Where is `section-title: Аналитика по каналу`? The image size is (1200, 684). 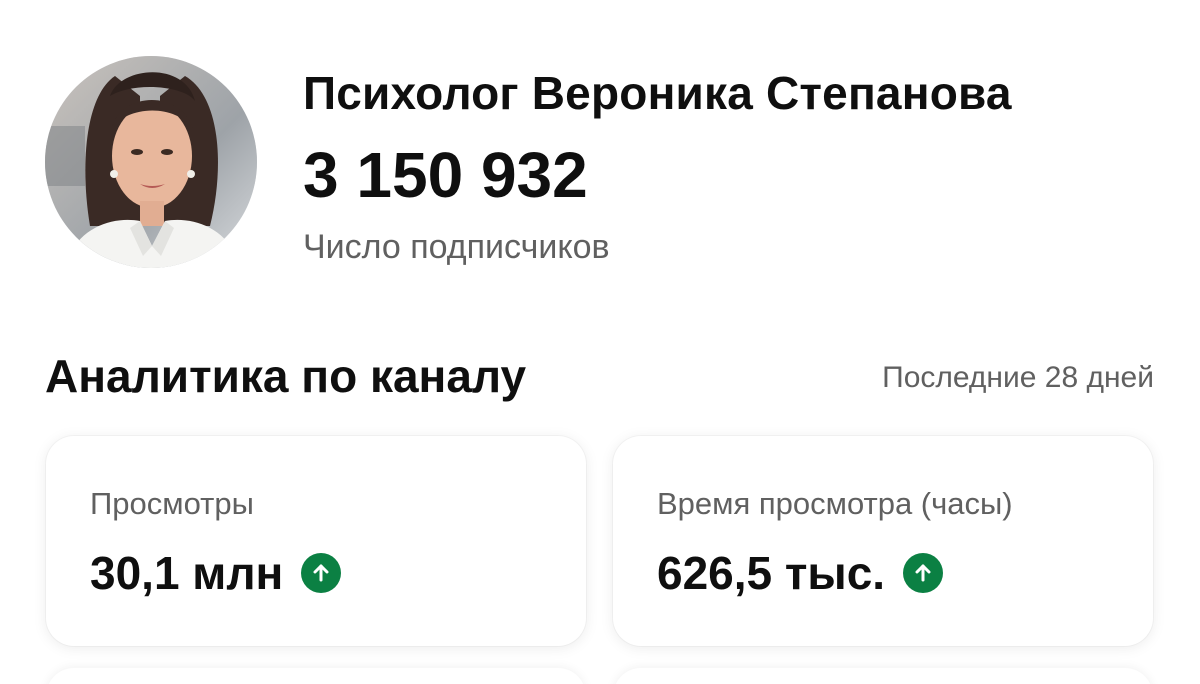
section-title: Аналитика по каналу is located at coordinates (286, 376).